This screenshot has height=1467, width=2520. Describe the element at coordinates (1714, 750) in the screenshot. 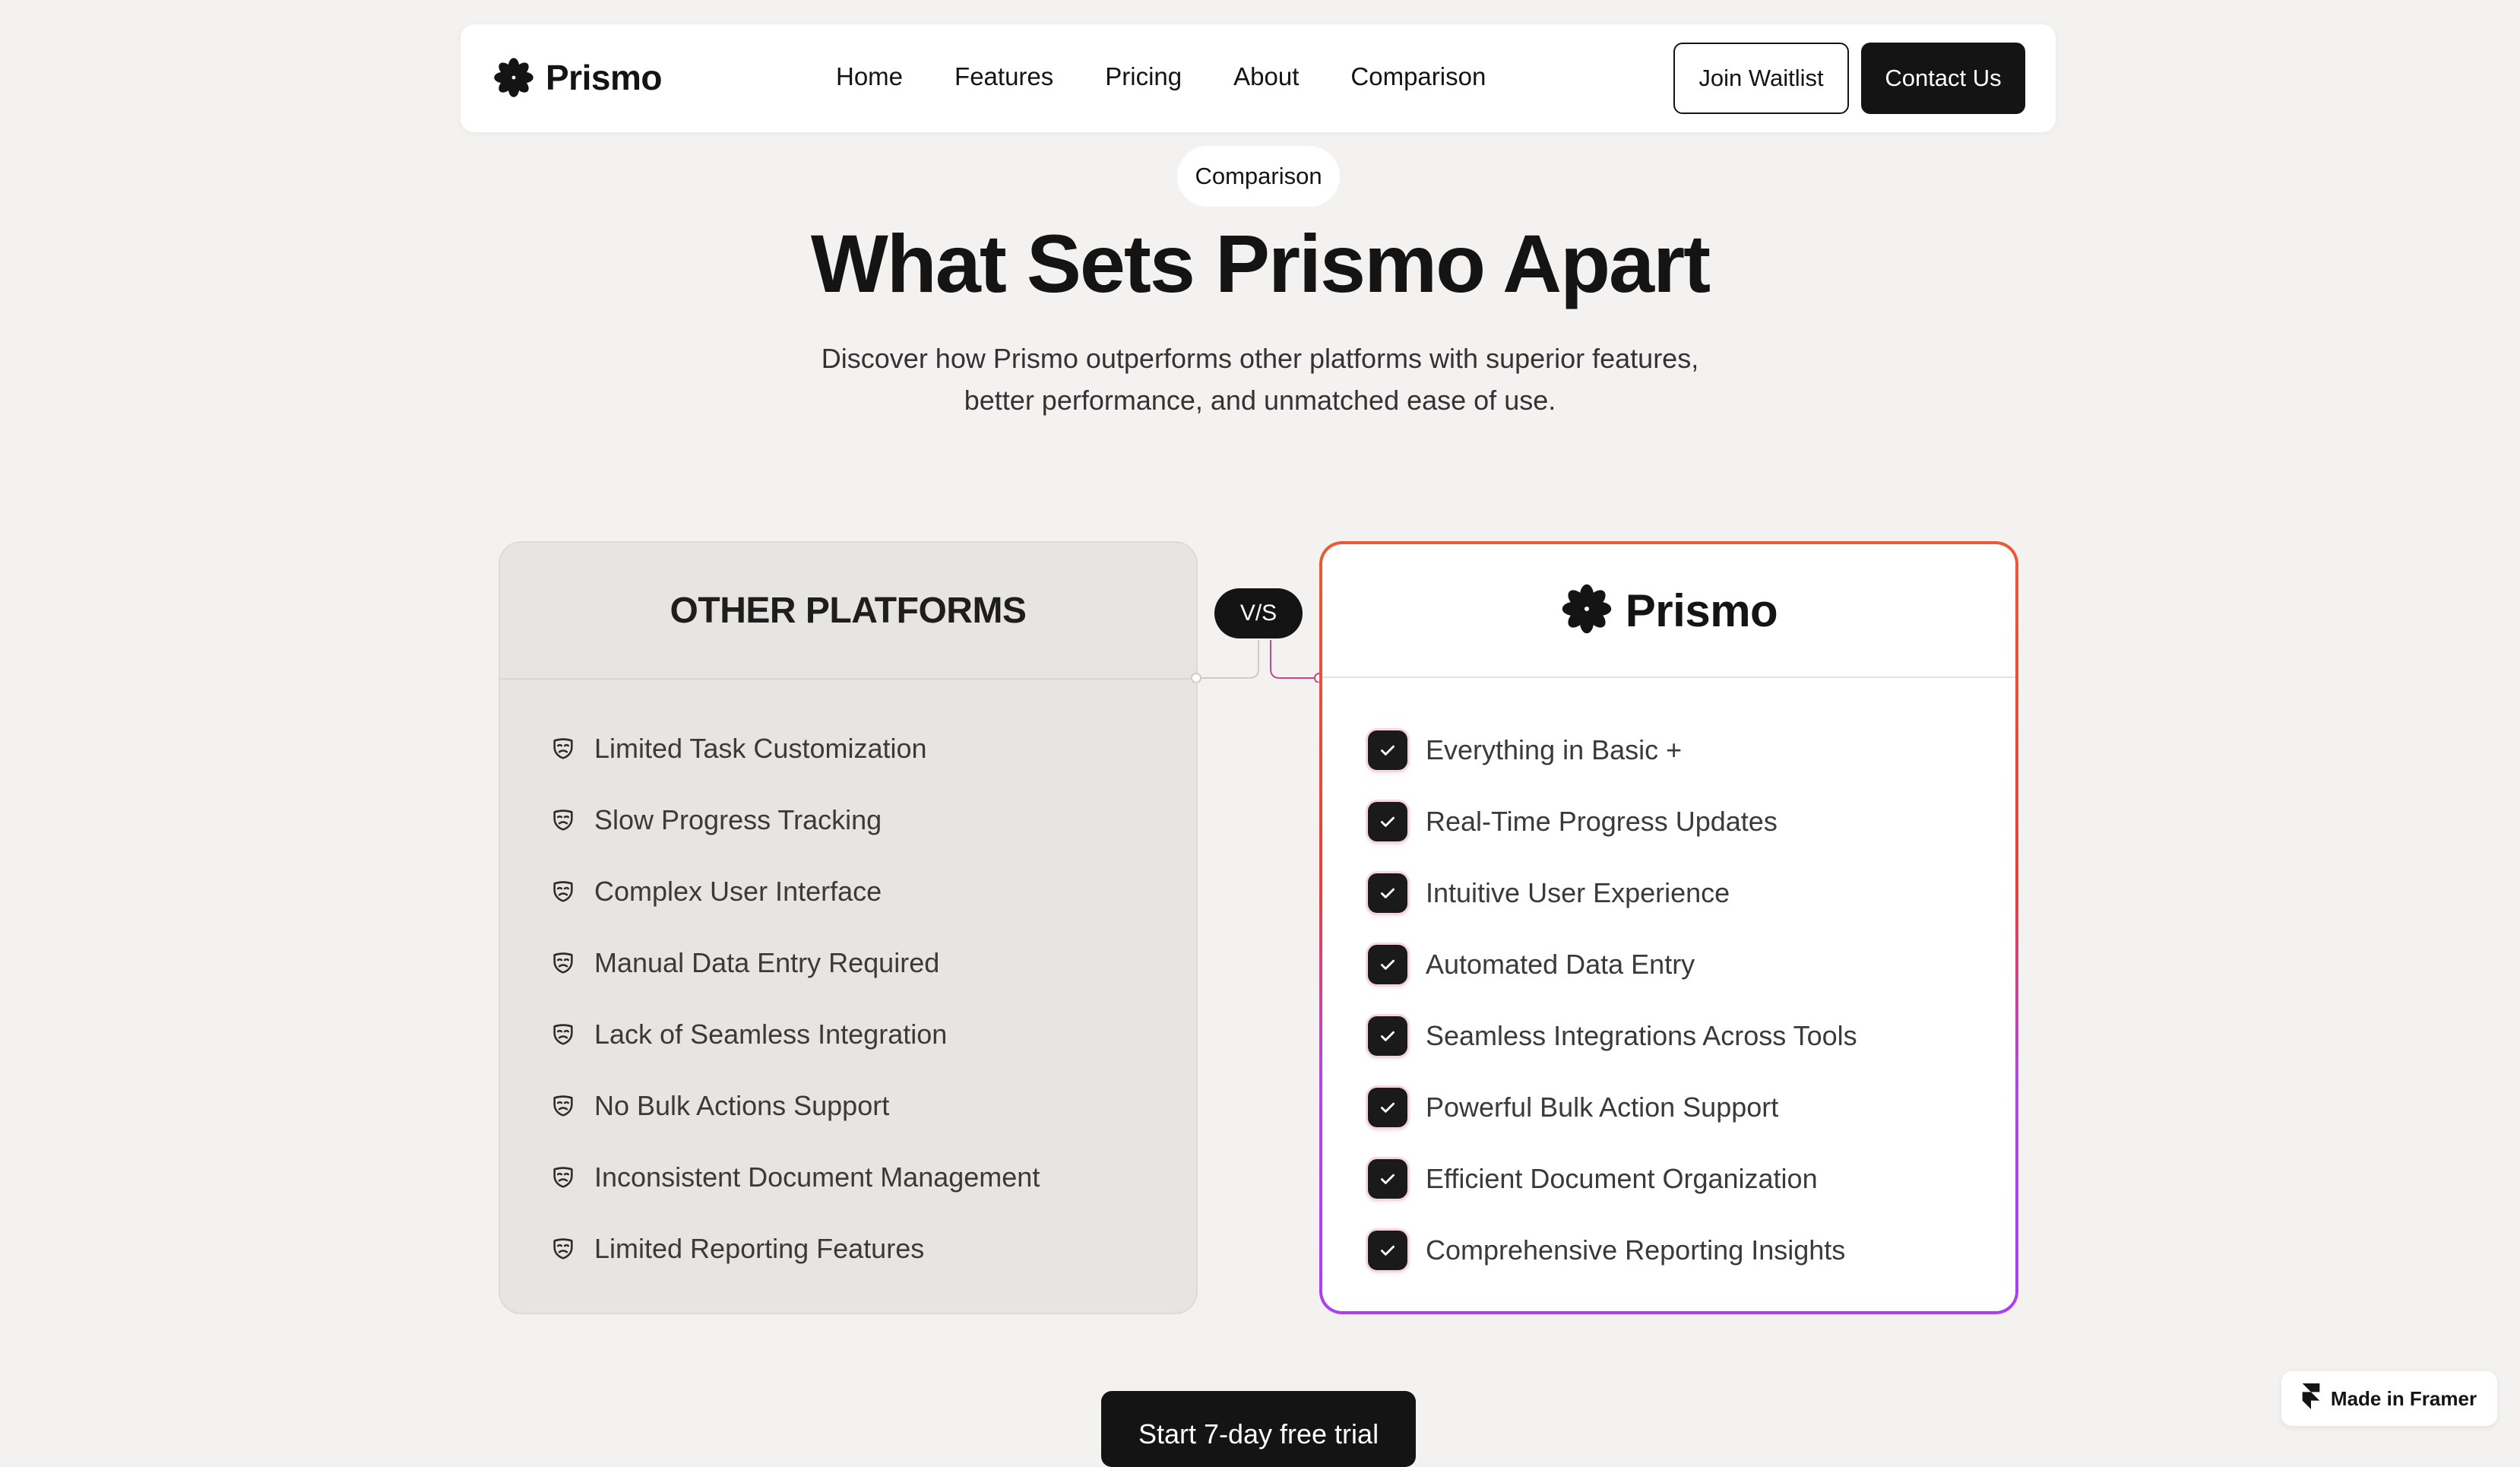

I see `list-item: Everything in Basic +` at that location.